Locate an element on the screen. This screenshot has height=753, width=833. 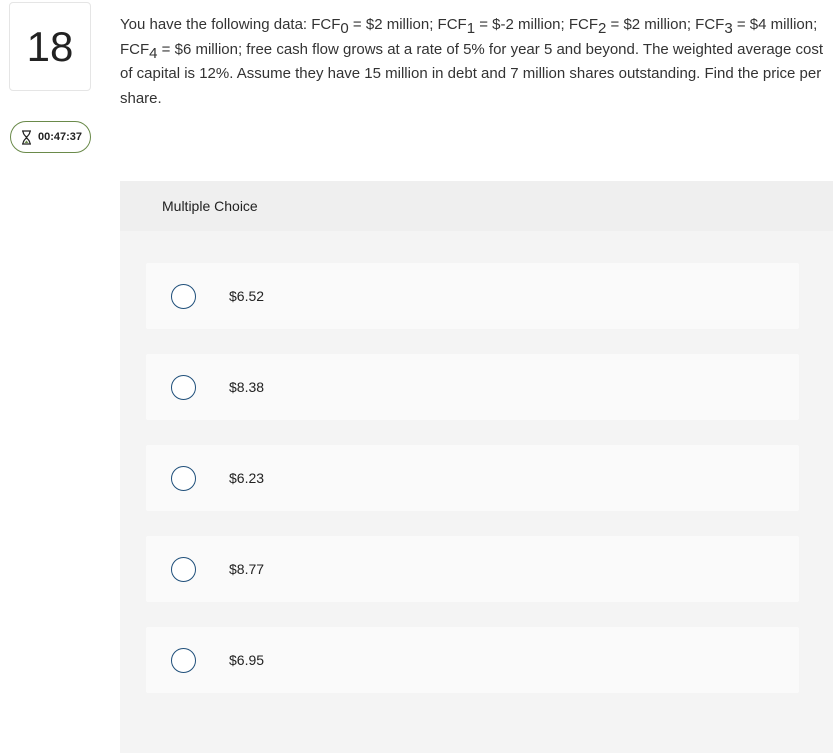
answer-option-3: $6.23 is located at coordinates (472, 478).